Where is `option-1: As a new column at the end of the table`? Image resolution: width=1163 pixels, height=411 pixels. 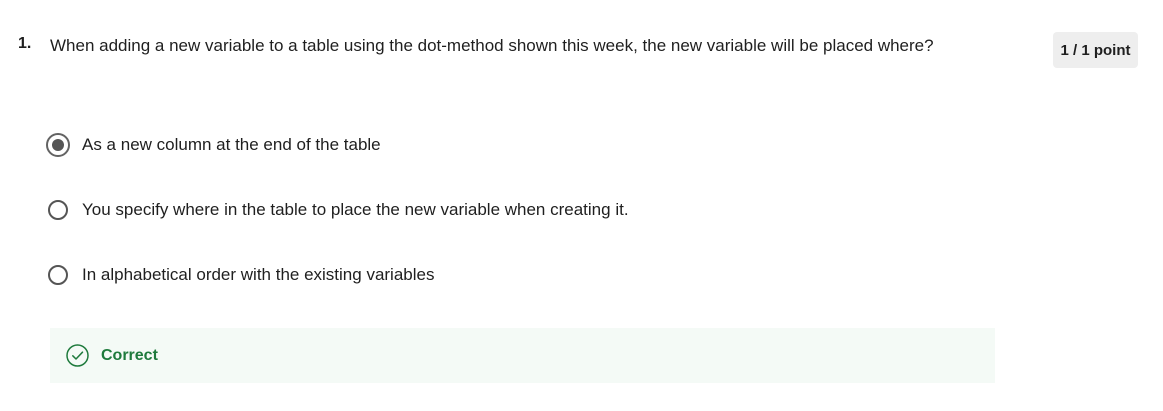
option-1: As a new column at the end of the table is located at coordinates (213, 145).